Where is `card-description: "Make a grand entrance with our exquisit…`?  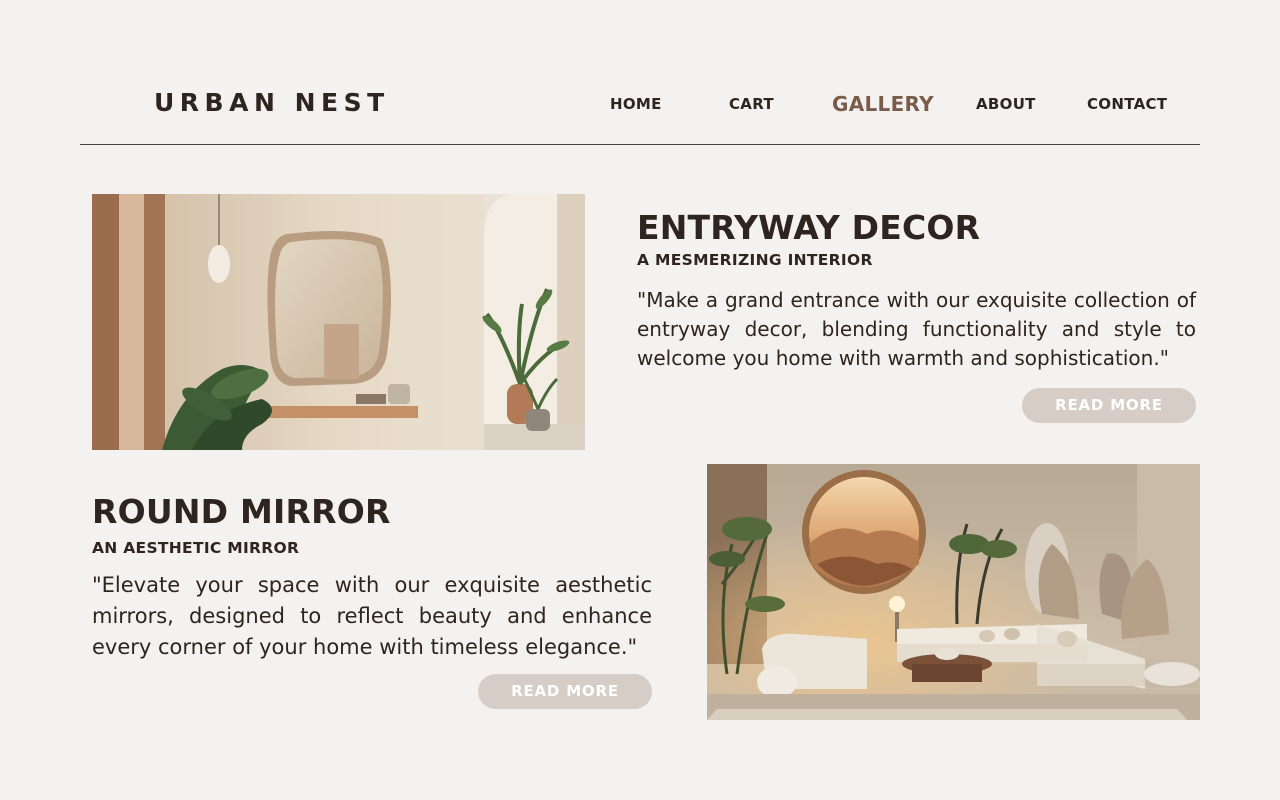
card-description: "Make a grand entrance with our exquisit… is located at coordinates (916, 329).